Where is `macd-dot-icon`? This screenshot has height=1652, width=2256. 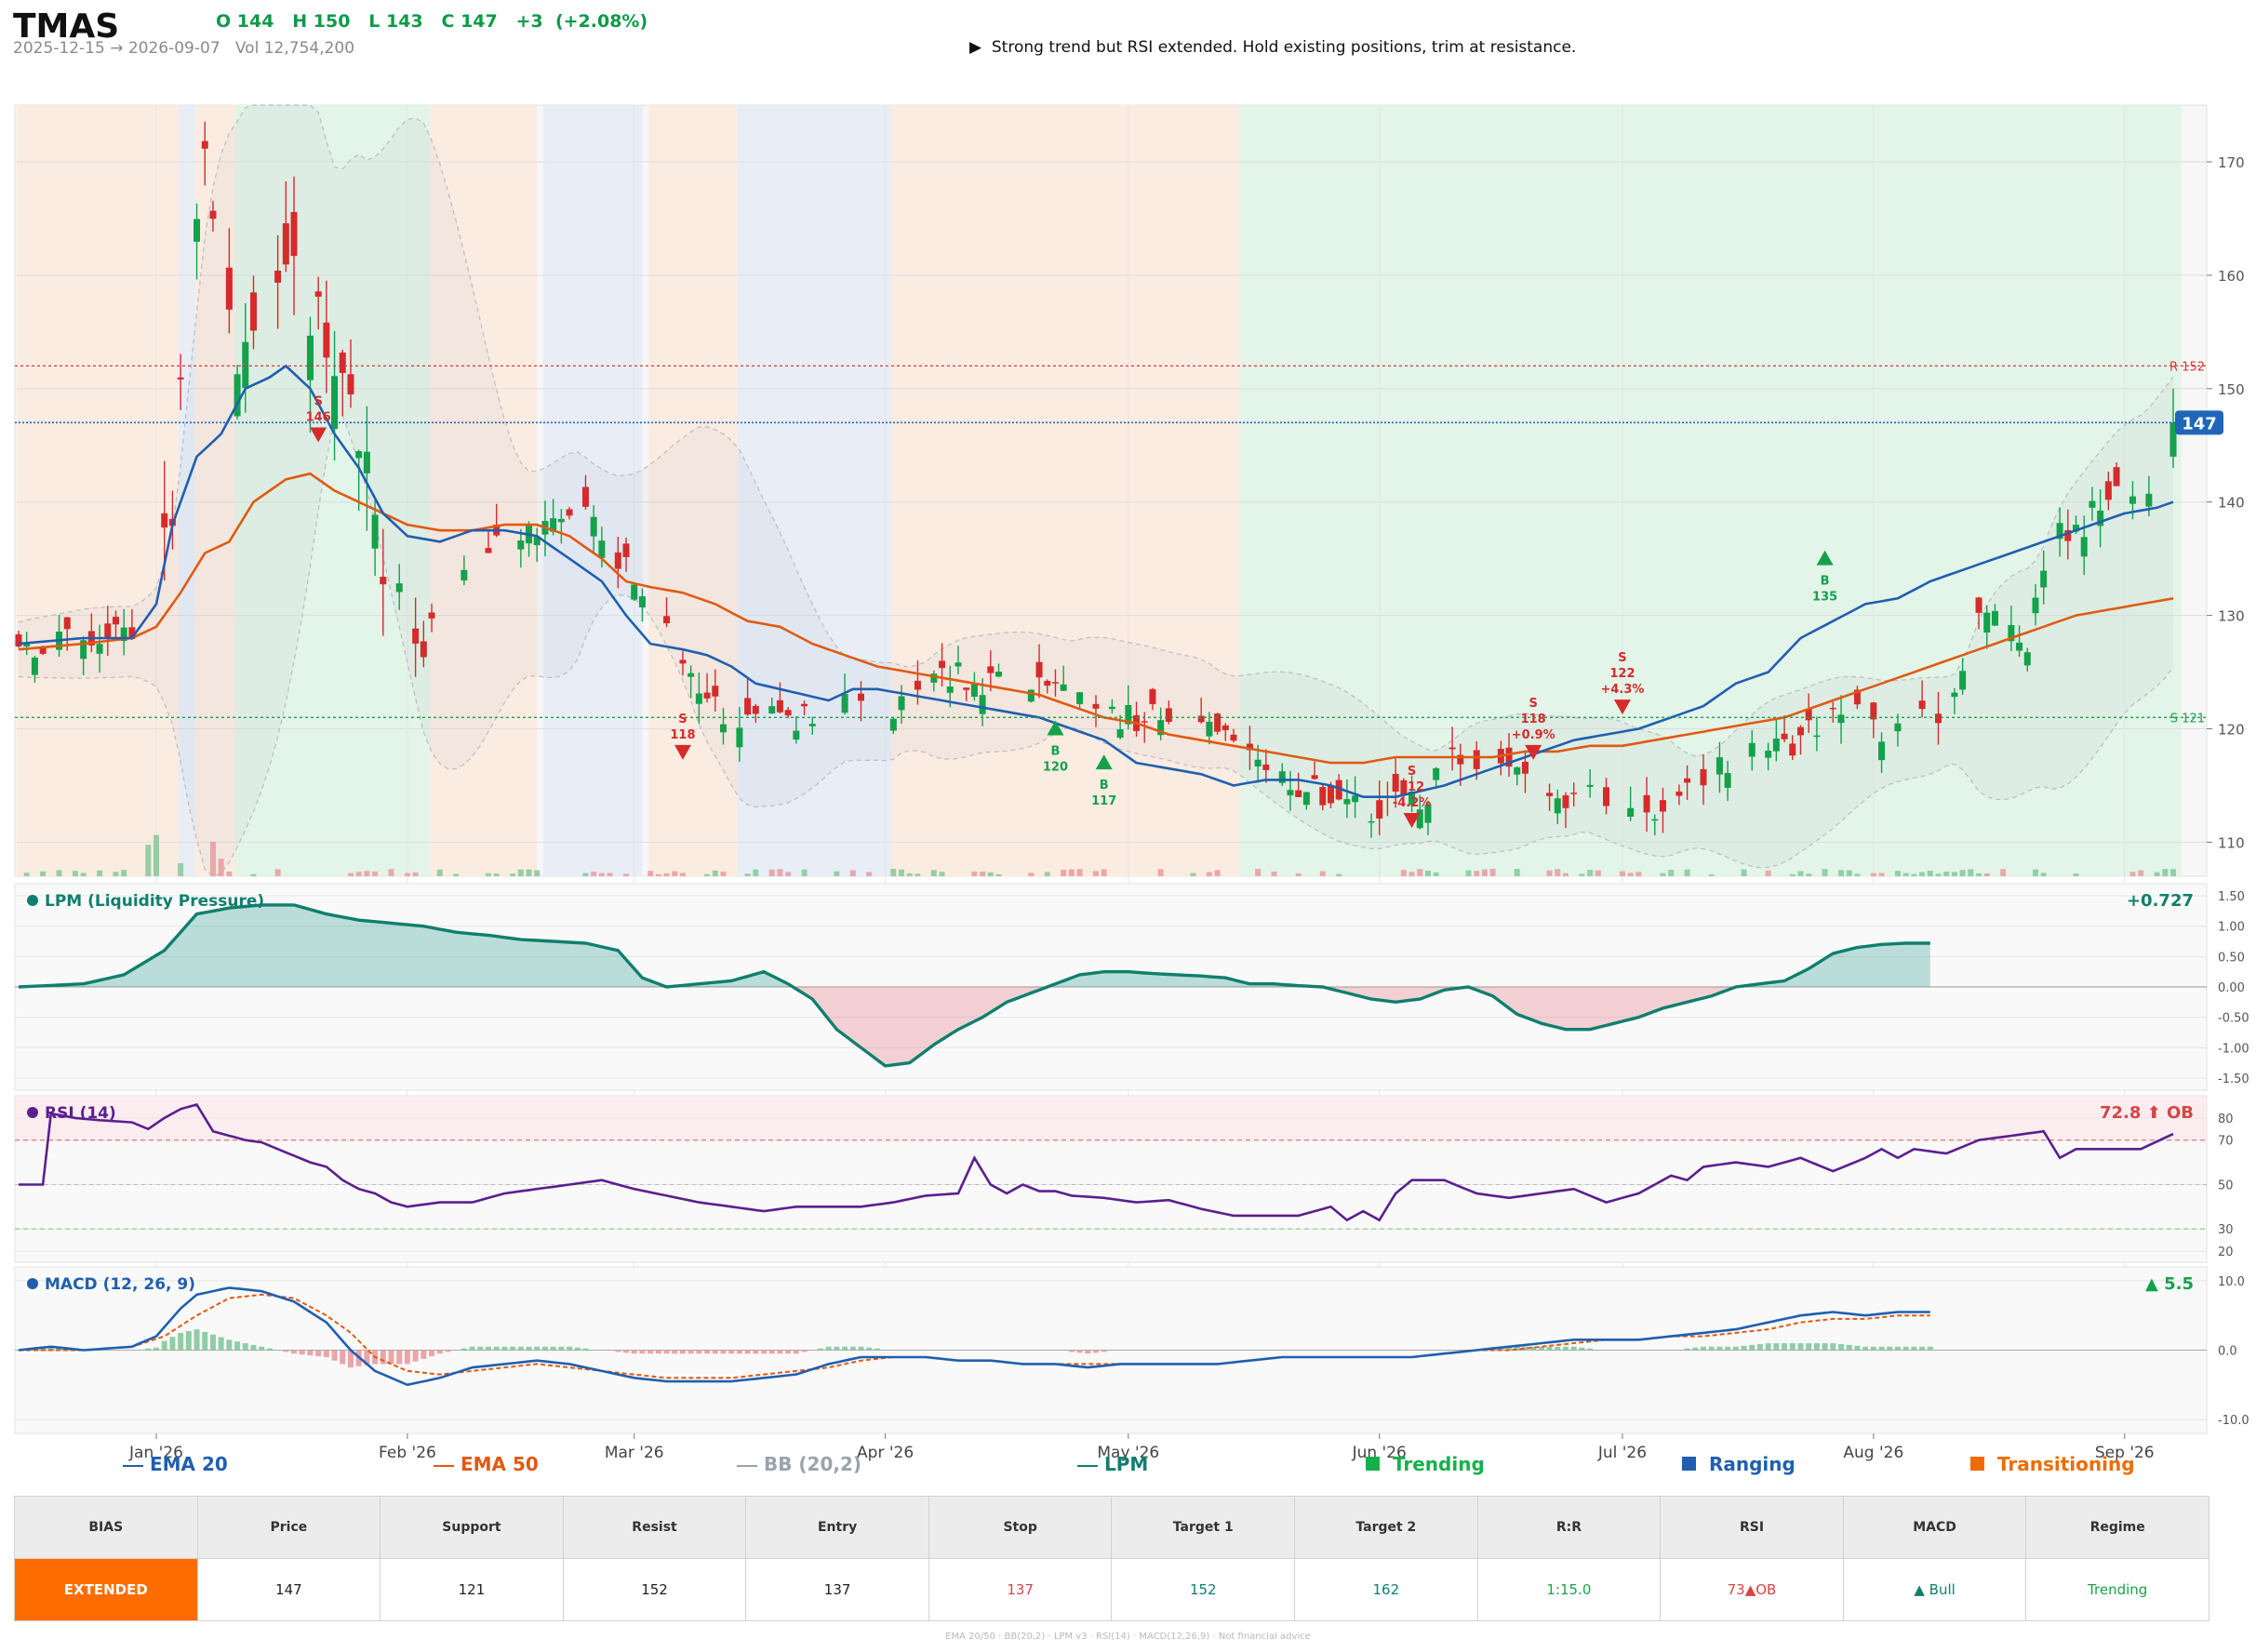
macd-dot-icon is located at coordinates (32, 1283).